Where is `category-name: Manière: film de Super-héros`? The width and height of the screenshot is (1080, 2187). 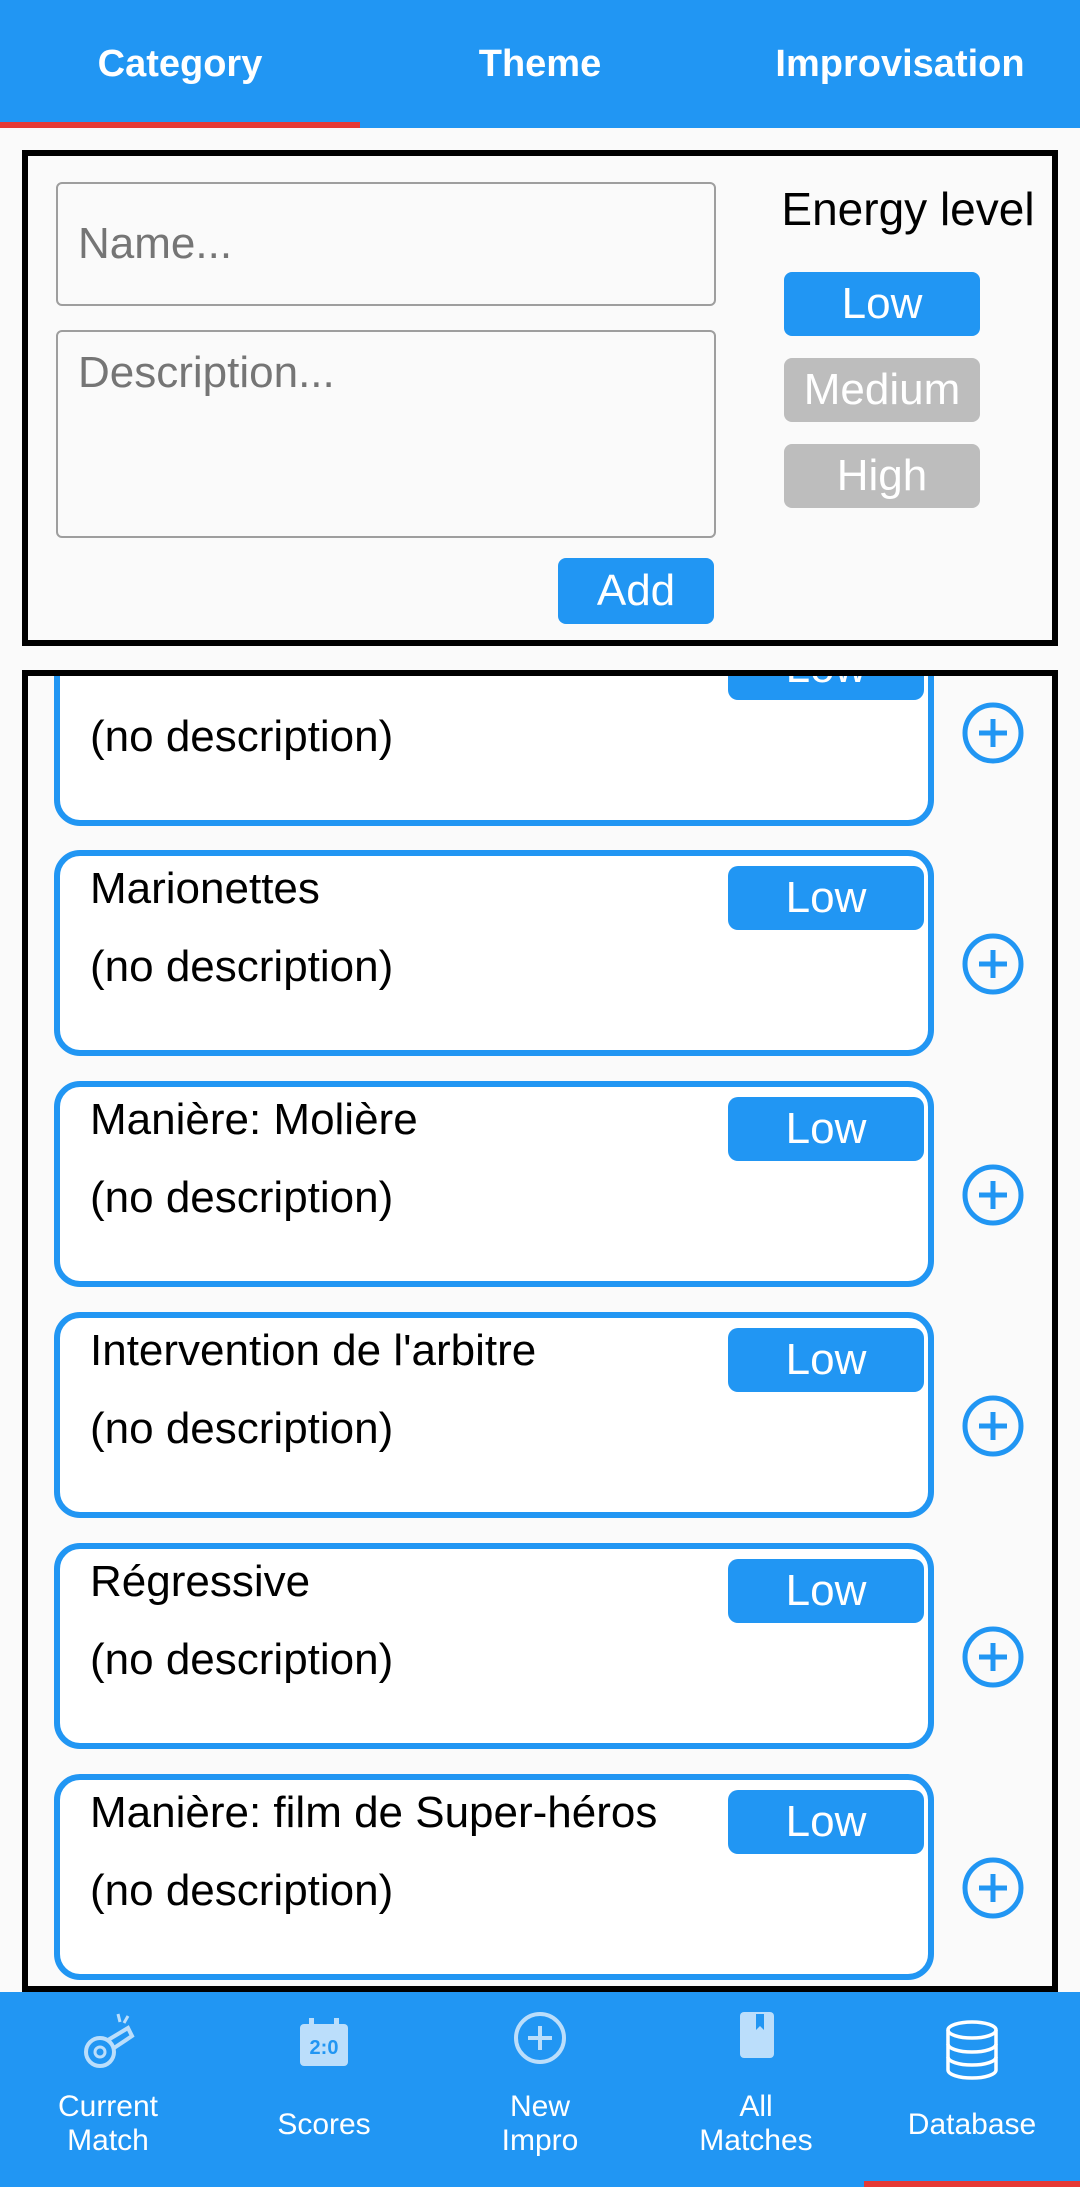 category-name: Manière: film de Super-héros is located at coordinates (374, 1812).